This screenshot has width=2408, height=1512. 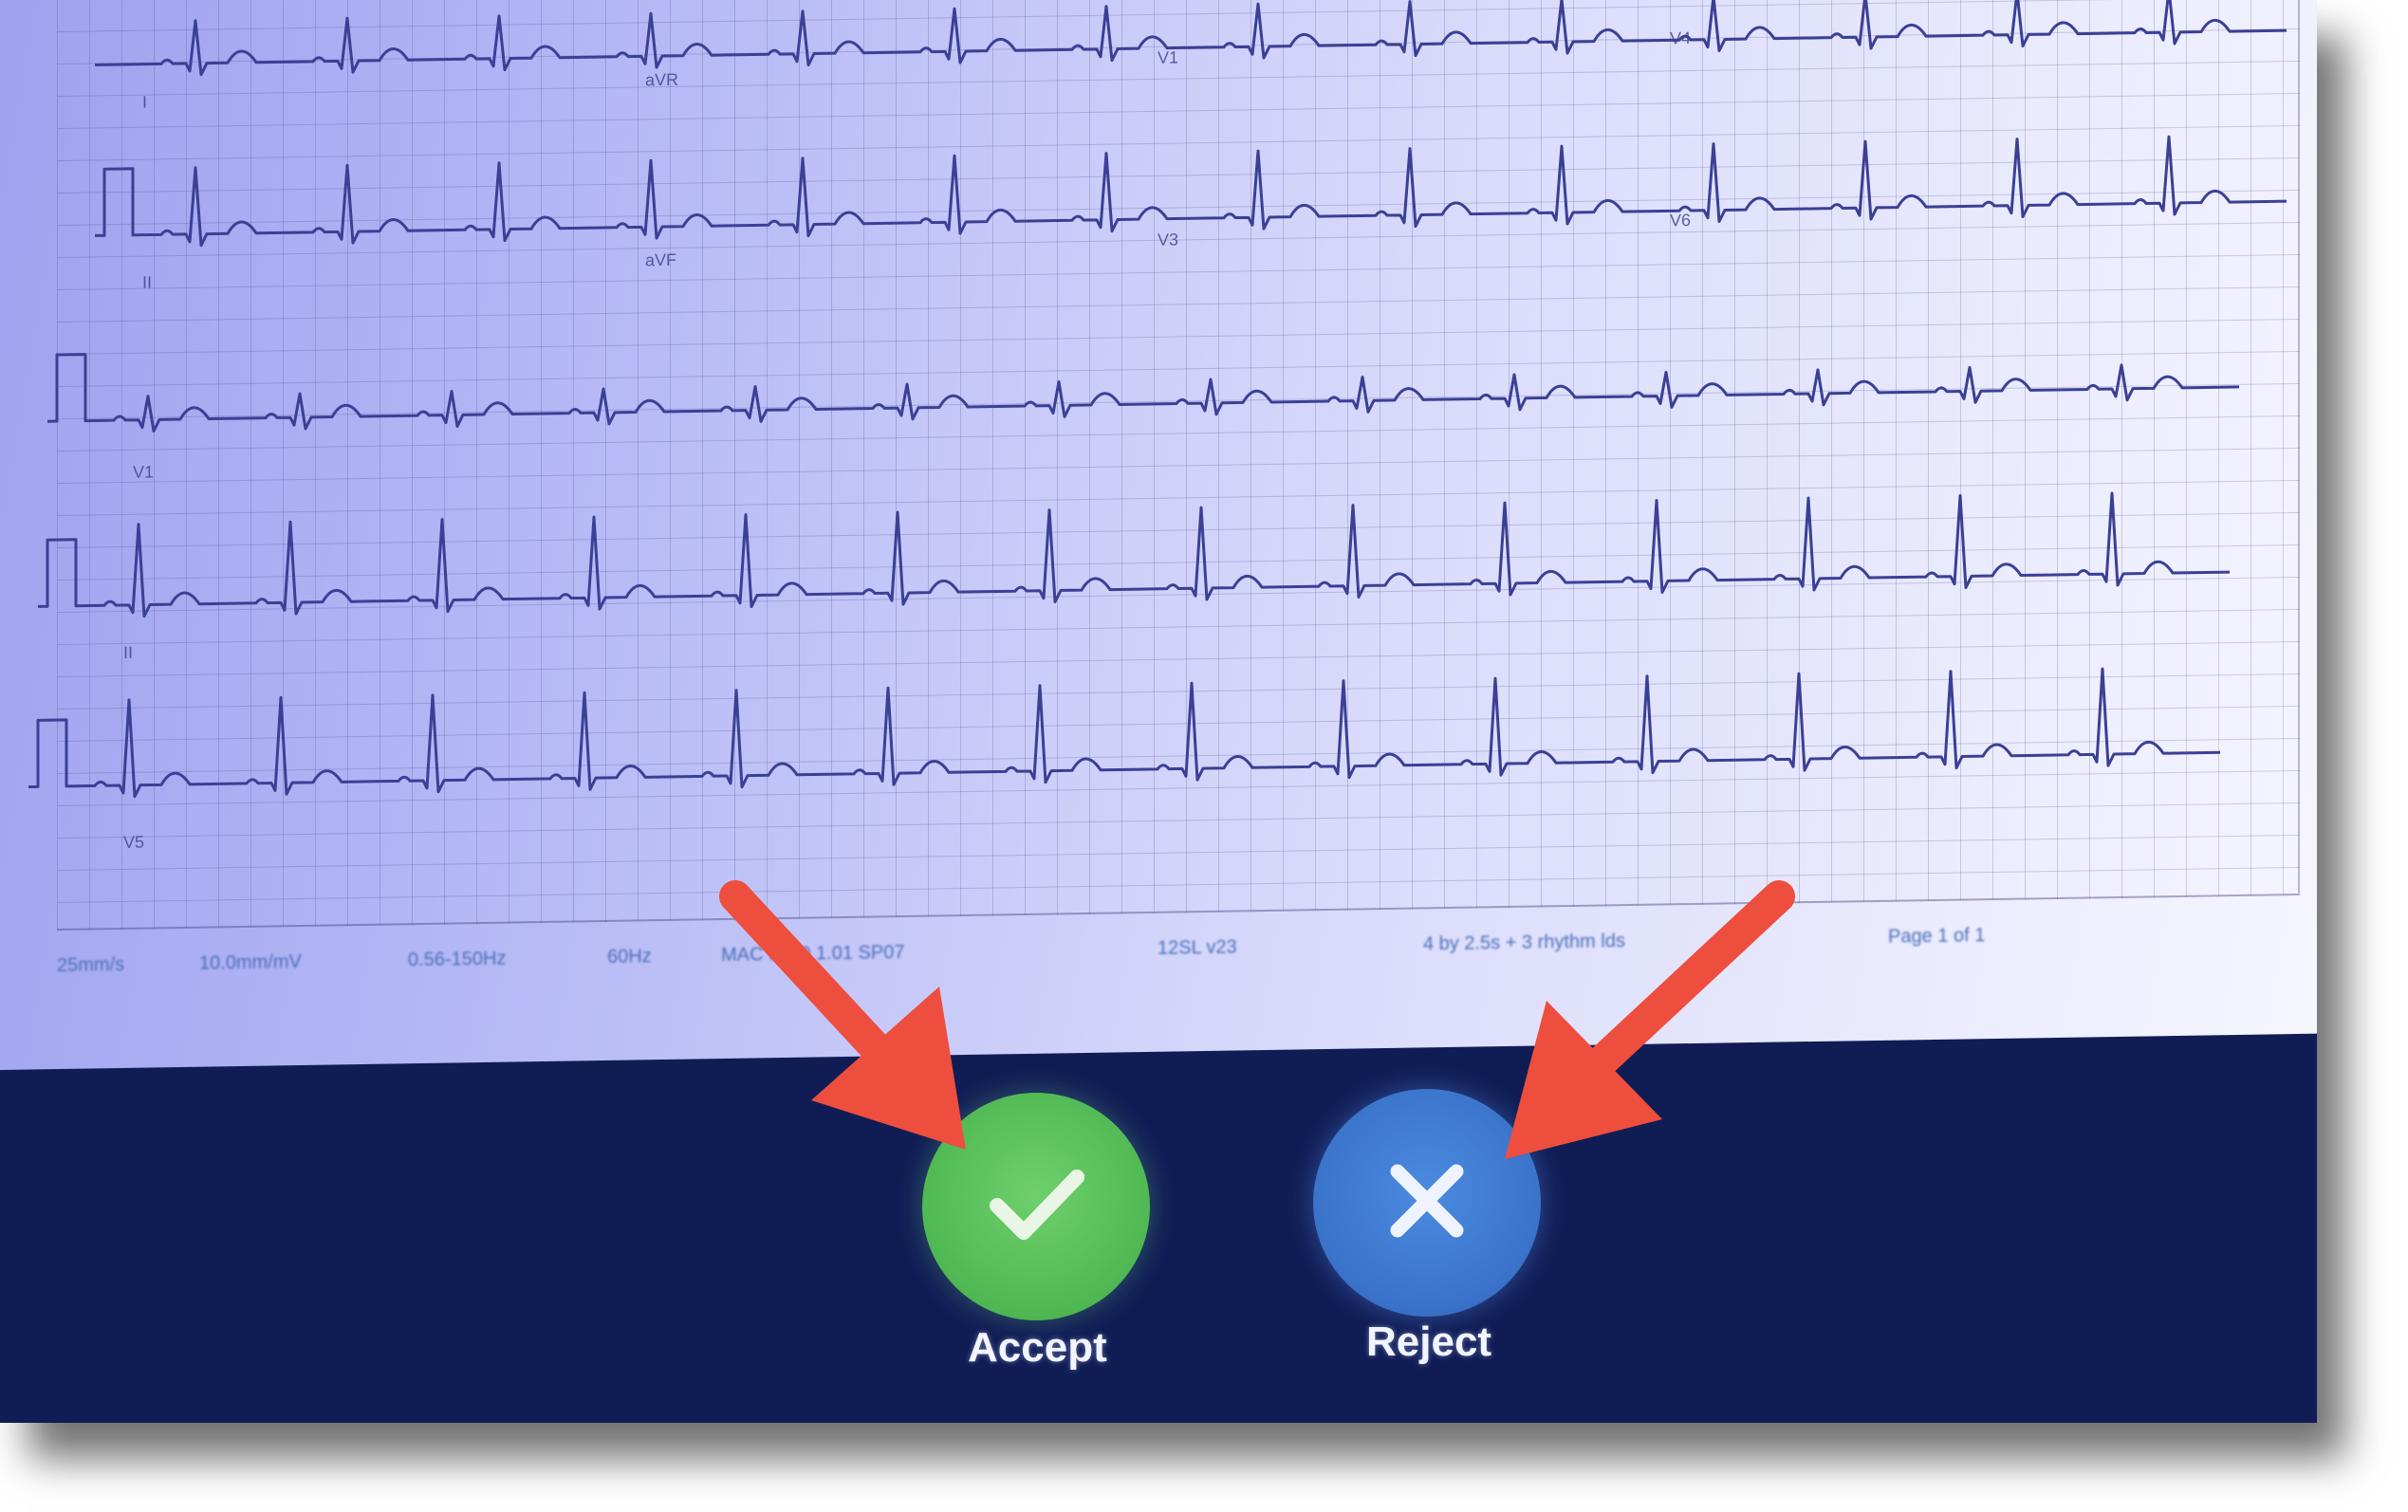 I want to click on footer-filter: 0.56-150Hz, so click(x=457, y=959).